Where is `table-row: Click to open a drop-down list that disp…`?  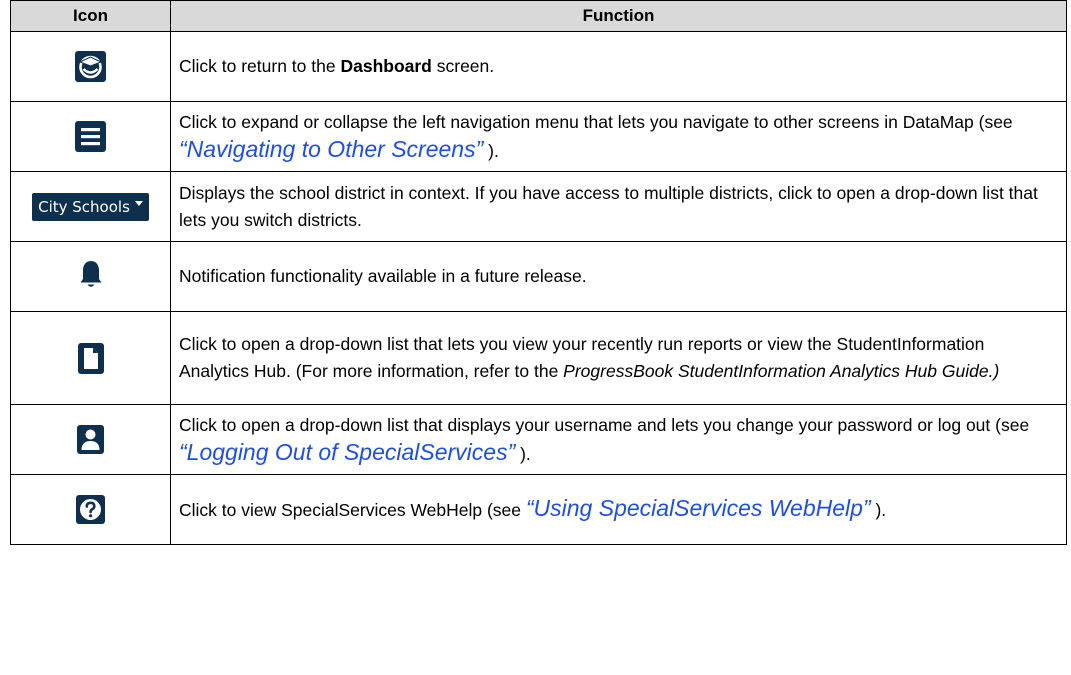
table-row: Click to open a drop-down list that disp… is located at coordinates (538, 439).